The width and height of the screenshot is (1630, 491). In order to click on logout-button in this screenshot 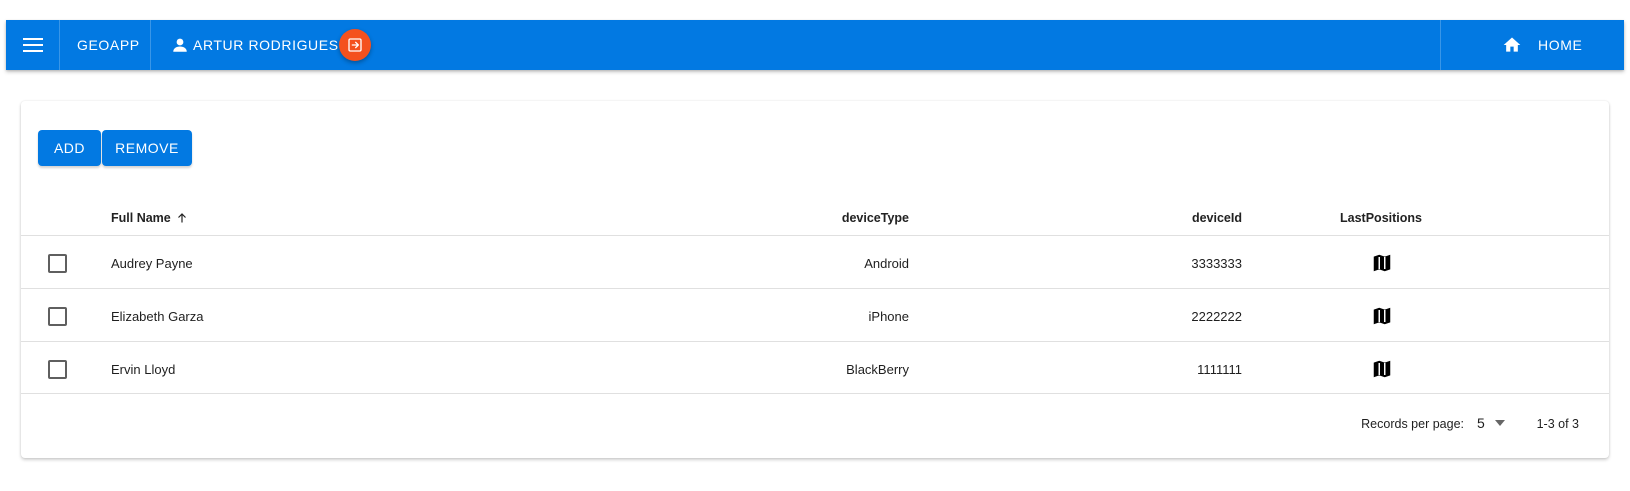, I will do `click(355, 45)`.